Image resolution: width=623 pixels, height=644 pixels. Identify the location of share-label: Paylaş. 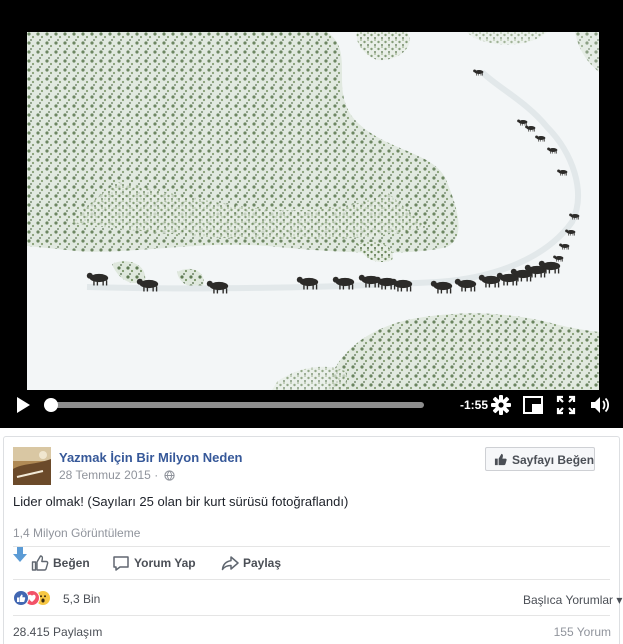
(262, 563).